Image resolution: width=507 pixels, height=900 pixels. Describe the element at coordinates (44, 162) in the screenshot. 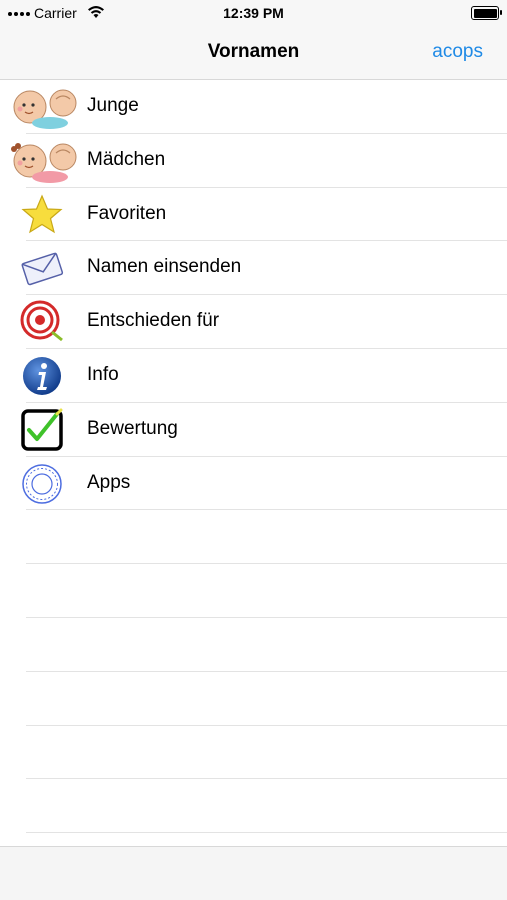

I see `baby-girl-icon` at that location.